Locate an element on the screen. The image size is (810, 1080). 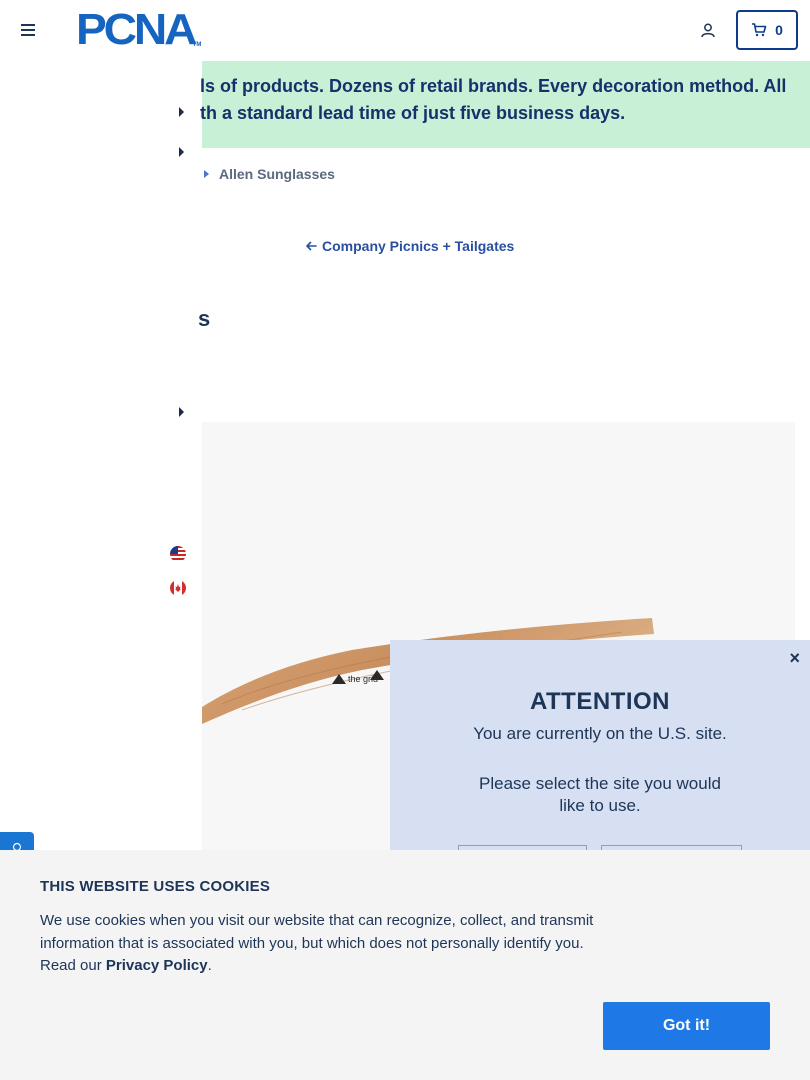
cart-button: 0 is located at coordinates (767, 30).